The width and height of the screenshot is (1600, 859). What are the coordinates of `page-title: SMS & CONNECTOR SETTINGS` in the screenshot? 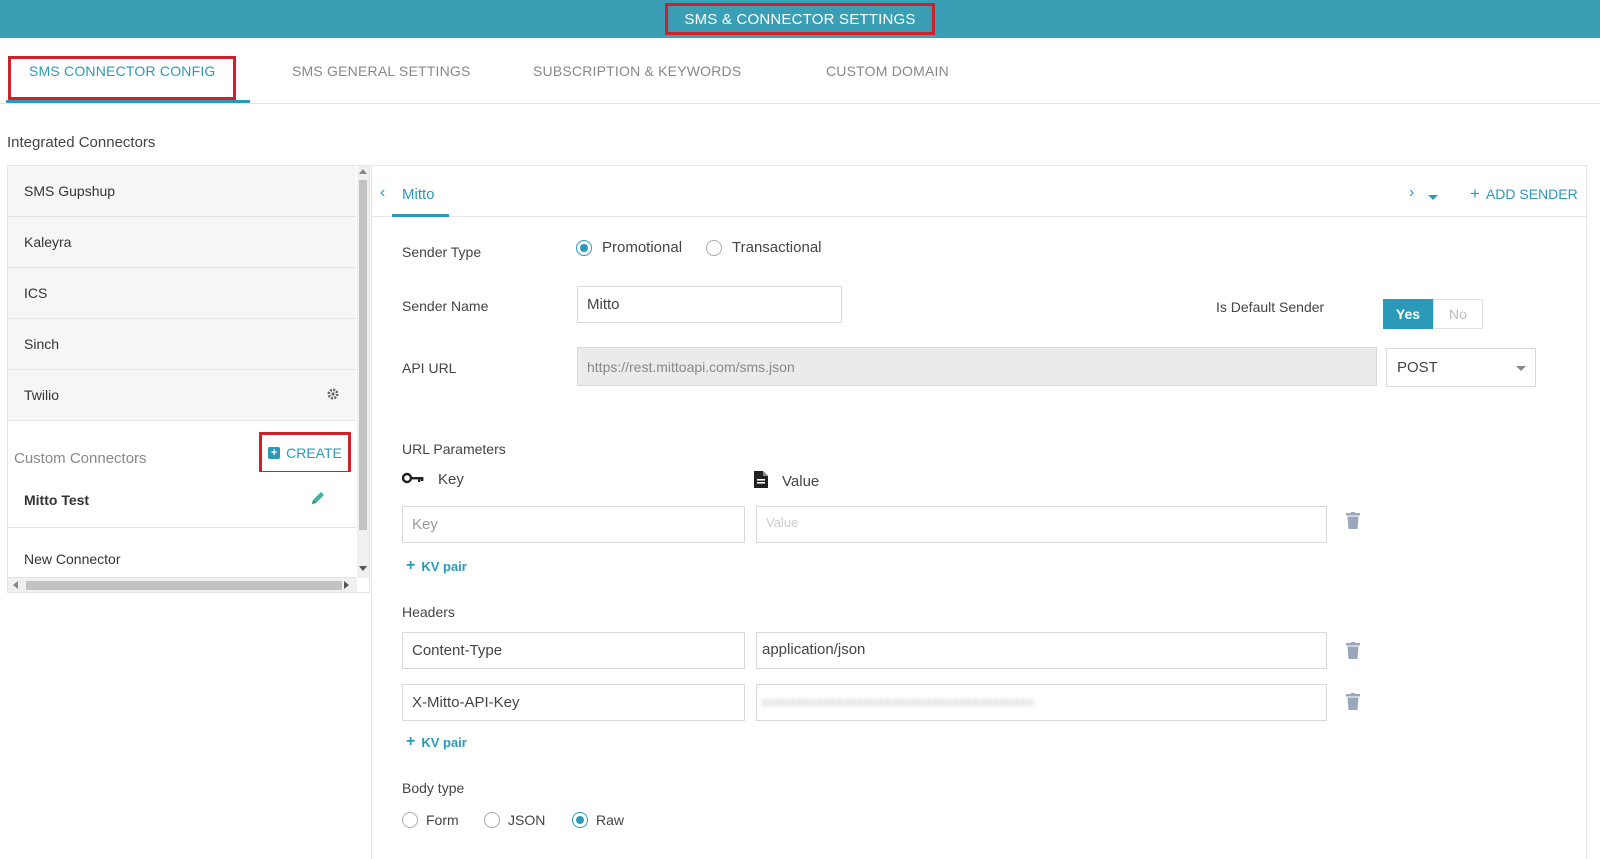 It's located at (800, 19).